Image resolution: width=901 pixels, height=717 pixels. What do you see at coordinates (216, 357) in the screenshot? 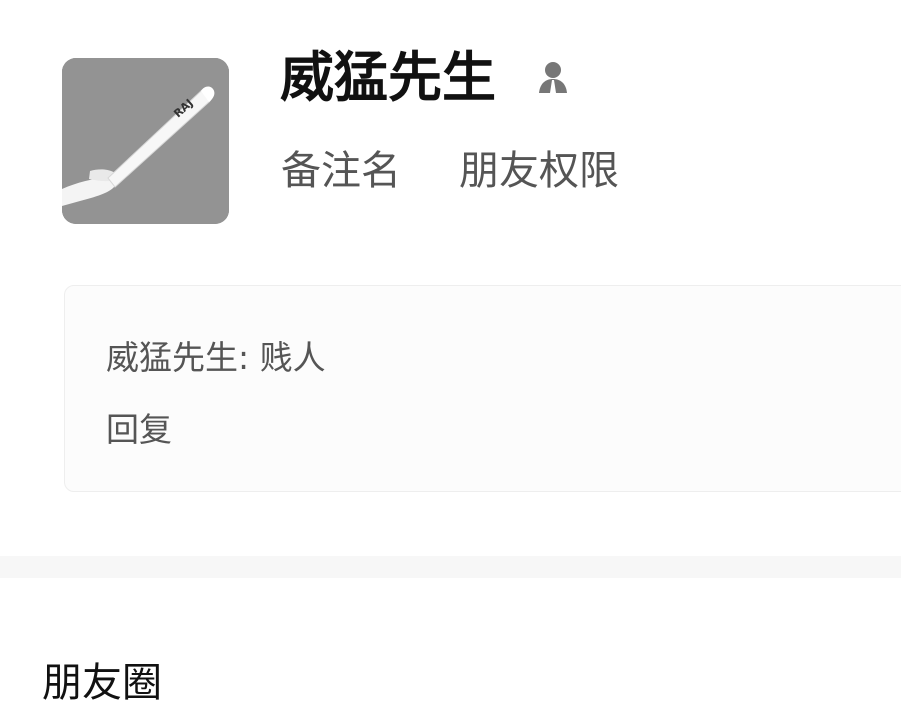
I see `message-text: 威猛先生: 贱人` at bounding box center [216, 357].